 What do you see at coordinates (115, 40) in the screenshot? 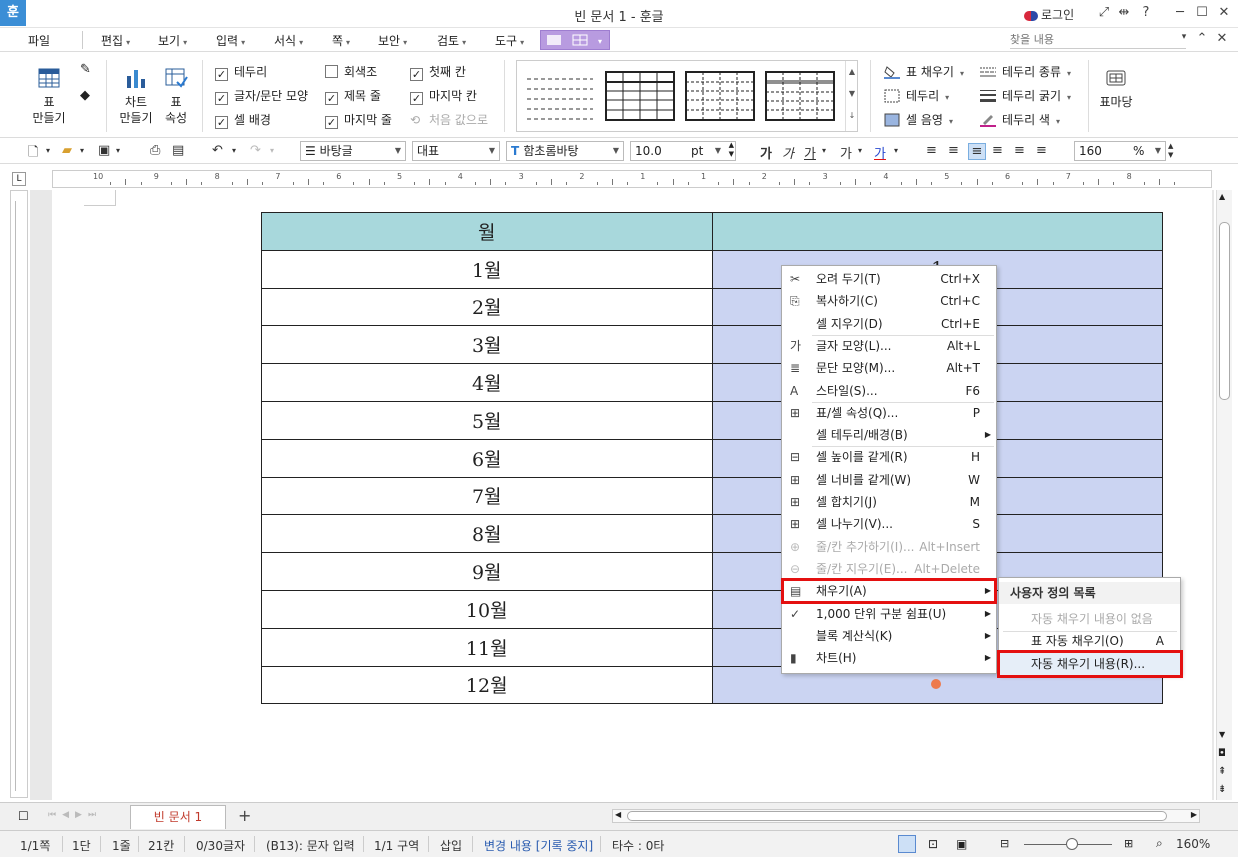
I see `menu-edit: 편집 ▾` at bounding box center [115, 40].